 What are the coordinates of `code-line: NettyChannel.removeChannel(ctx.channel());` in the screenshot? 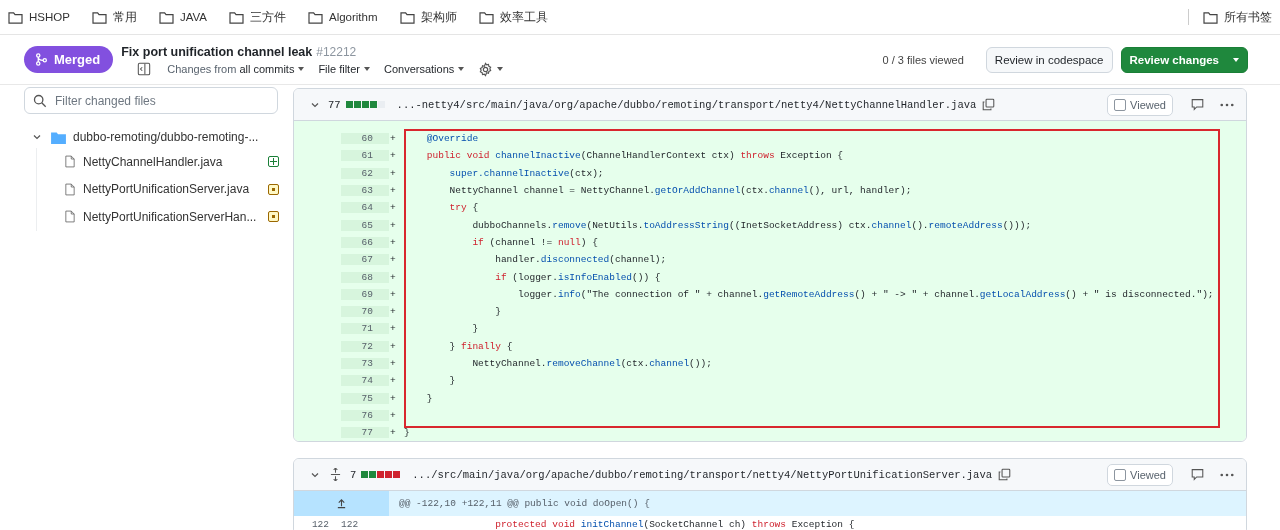 It's located at (591, 363).